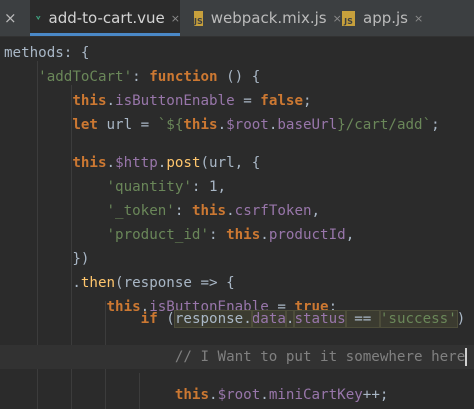  Describe the element at coordinates (247, 101) in the screenshot. I see `code-token: =` at that location.